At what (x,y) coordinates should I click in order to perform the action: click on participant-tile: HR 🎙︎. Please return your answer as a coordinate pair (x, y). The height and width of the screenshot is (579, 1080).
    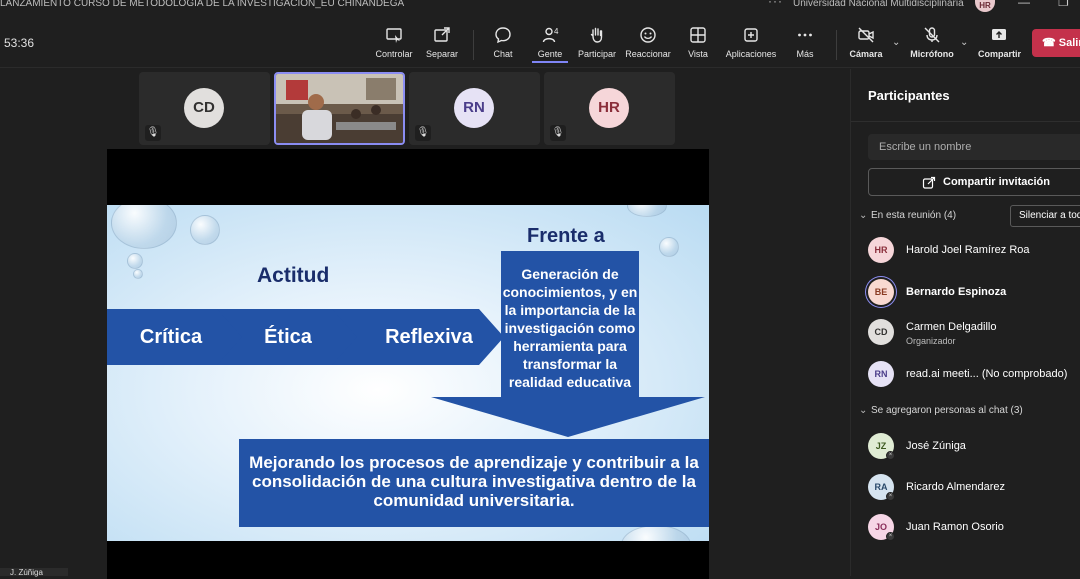
    Looking at the image, I should click on (609, 108).